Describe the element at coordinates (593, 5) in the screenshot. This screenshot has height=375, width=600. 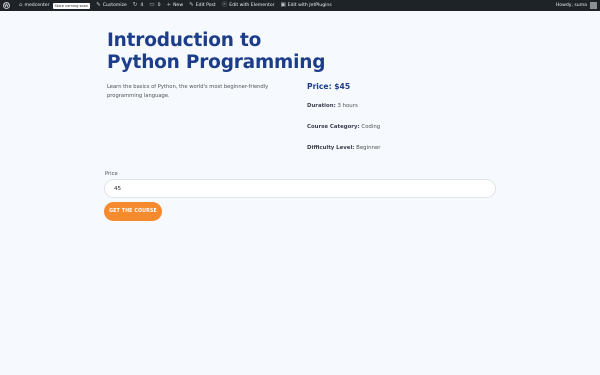
I see `avatar` at that location.